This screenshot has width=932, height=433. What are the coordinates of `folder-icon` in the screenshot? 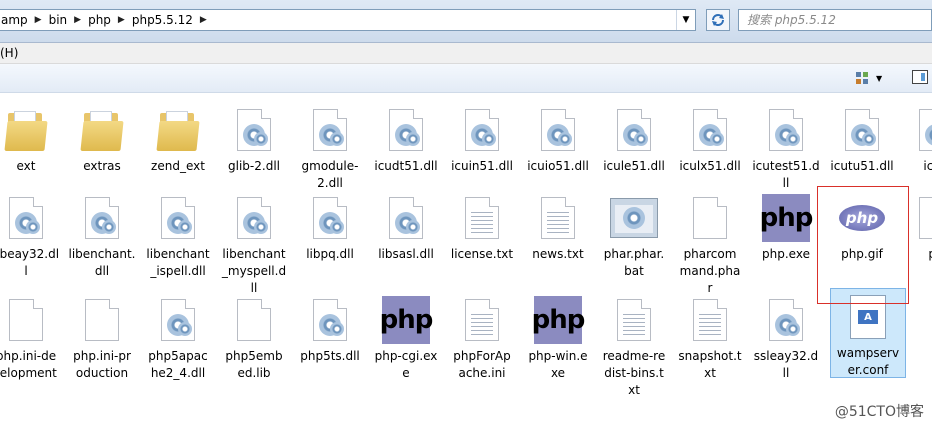 It's located at (26, 130).